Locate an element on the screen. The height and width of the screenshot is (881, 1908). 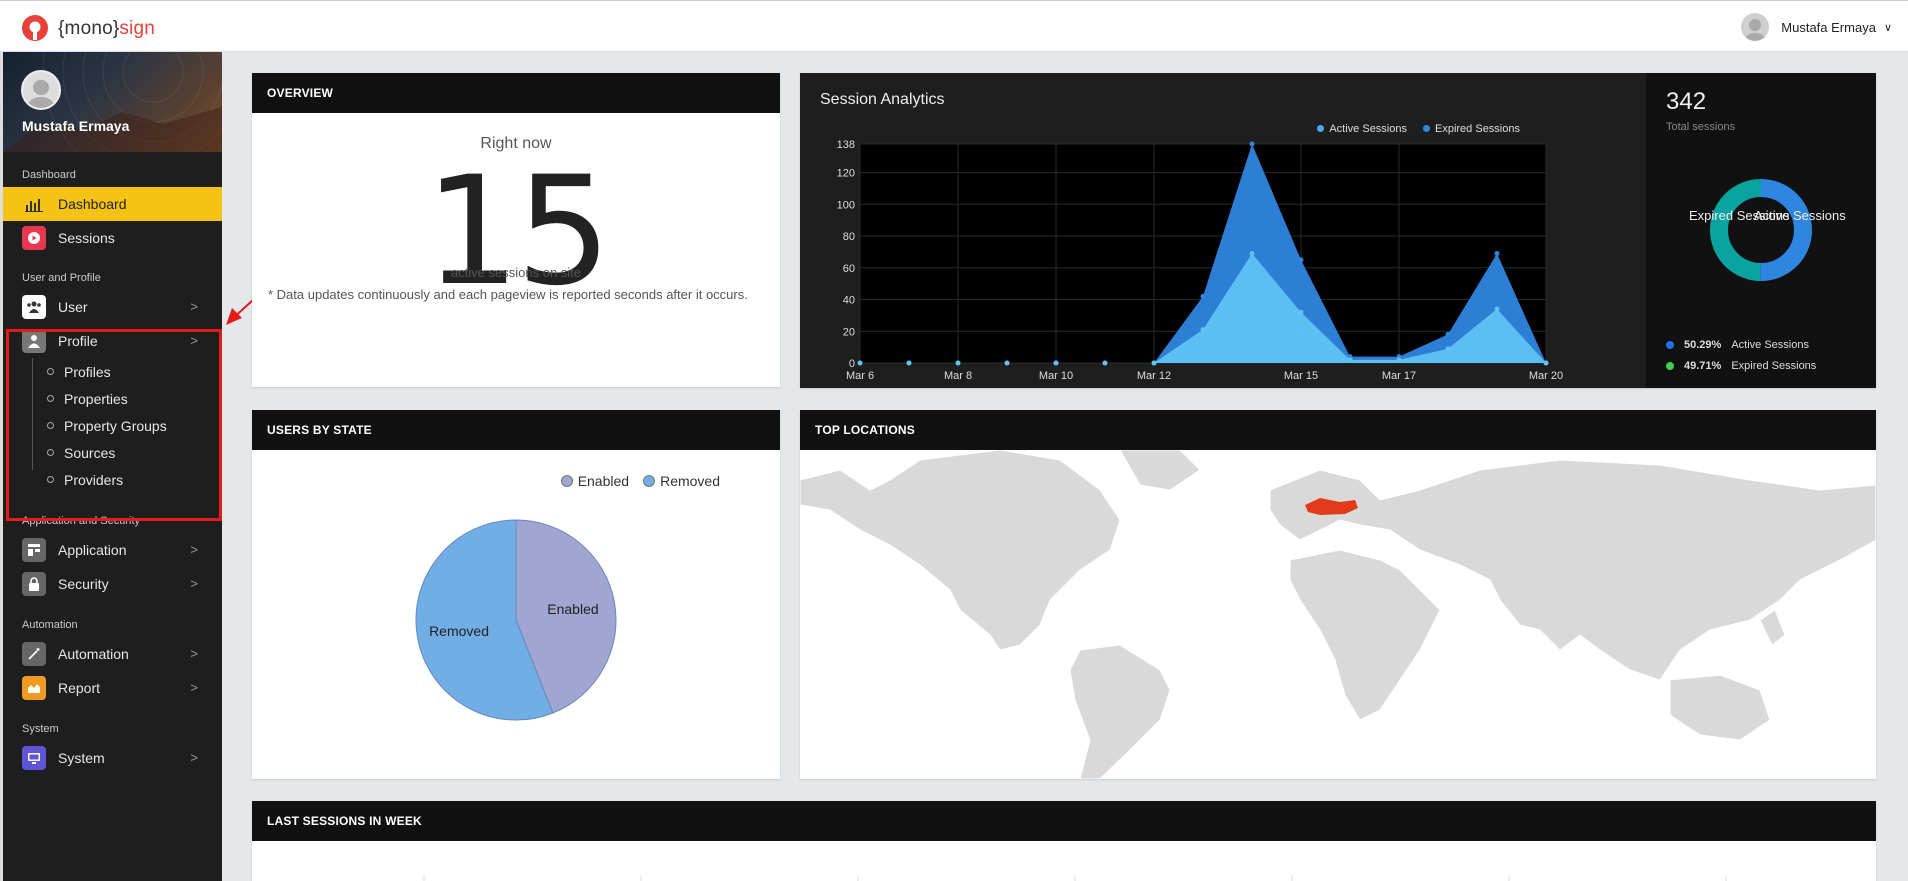
sidebar-item-automation: Automation > is located at coordinates (112, 654).